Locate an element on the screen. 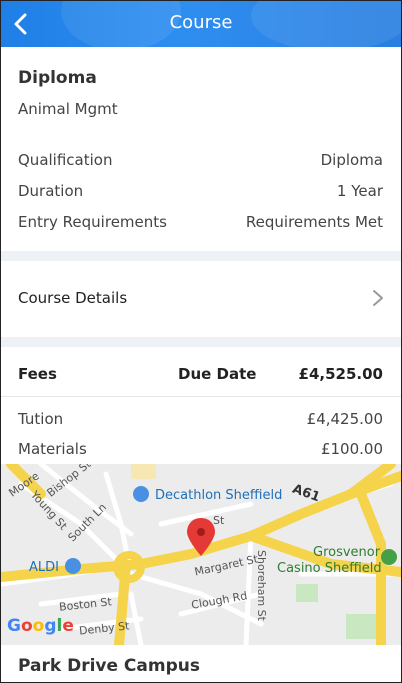  fee-label: Materials is located at coordinates (52, 449).